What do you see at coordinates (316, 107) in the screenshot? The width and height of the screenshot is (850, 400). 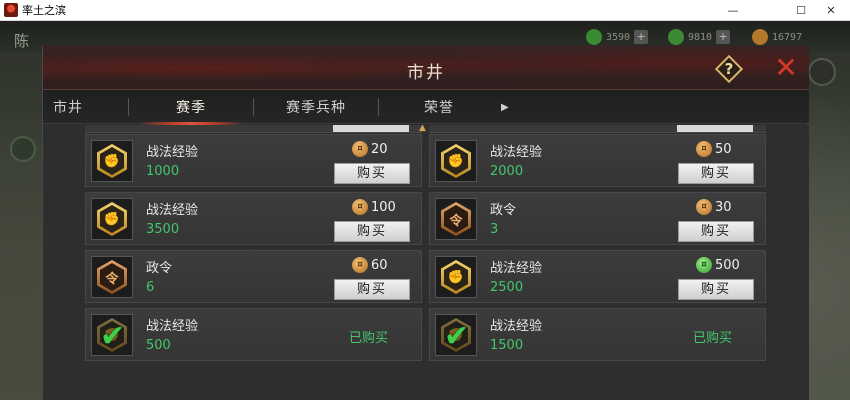 I see `tab-season-troops: 赛季兵种` at bounding box center [316, 107].